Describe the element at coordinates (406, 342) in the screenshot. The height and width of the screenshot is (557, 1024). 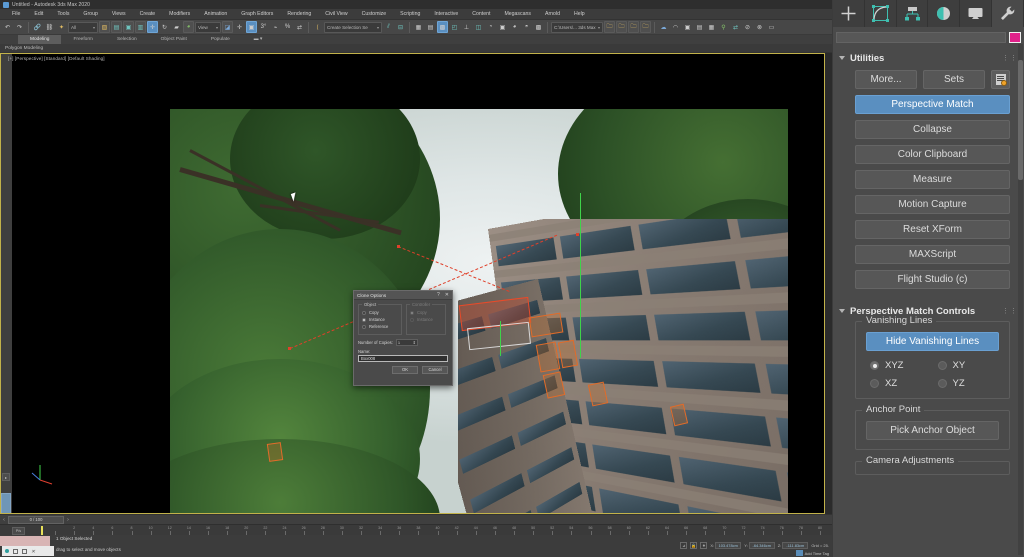
I see `number-of-copies-spinner: 1 ⇕` at that location.